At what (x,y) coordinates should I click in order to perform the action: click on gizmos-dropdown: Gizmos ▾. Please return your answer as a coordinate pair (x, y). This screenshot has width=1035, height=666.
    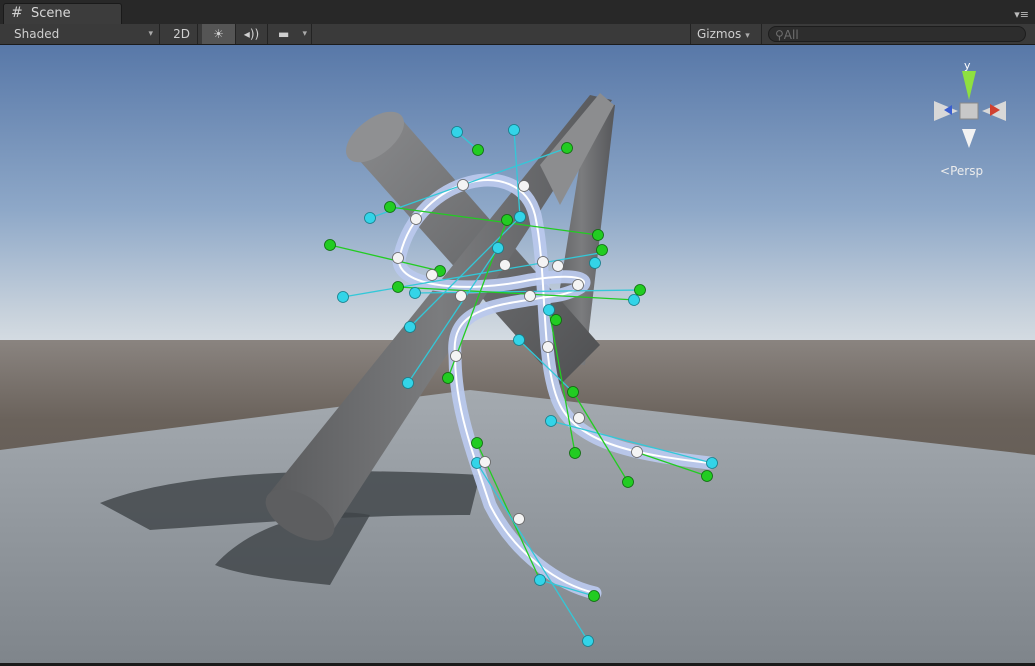
    Looking at the image, I should click on (726, 34).